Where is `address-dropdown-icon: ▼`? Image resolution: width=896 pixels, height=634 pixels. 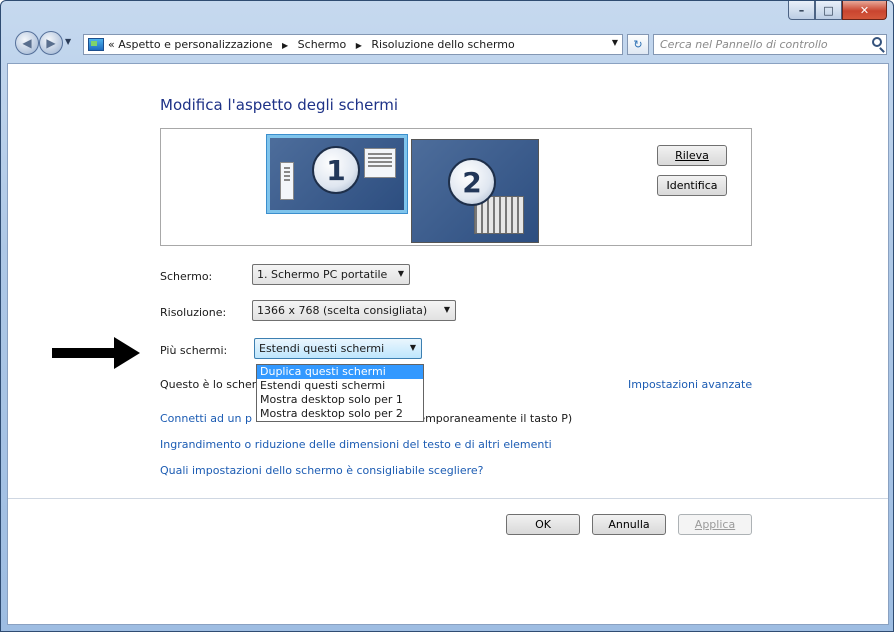 address-dropdown-icon: ▼ is located at coordinates (615, 42).